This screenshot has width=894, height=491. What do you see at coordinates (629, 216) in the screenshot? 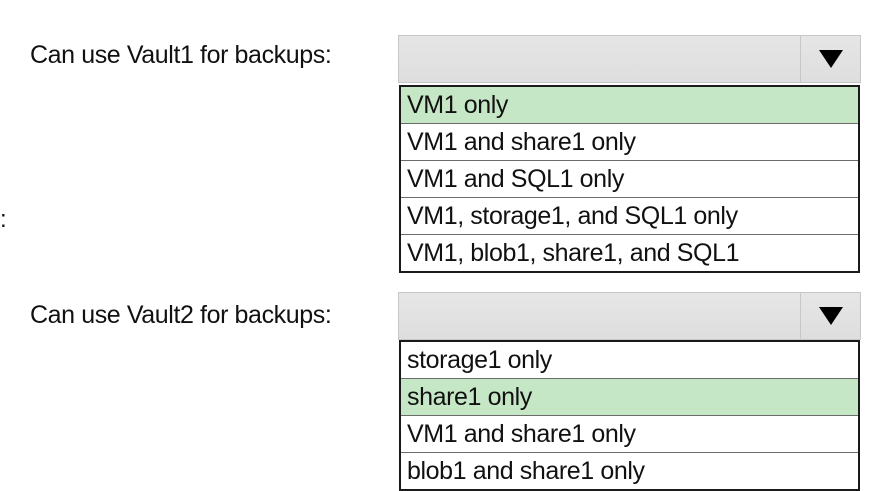
I see `vault1-option-vm1-storage1-sql1: VM1, storage1, and SQL1 only` at bounding box center [629, 216].